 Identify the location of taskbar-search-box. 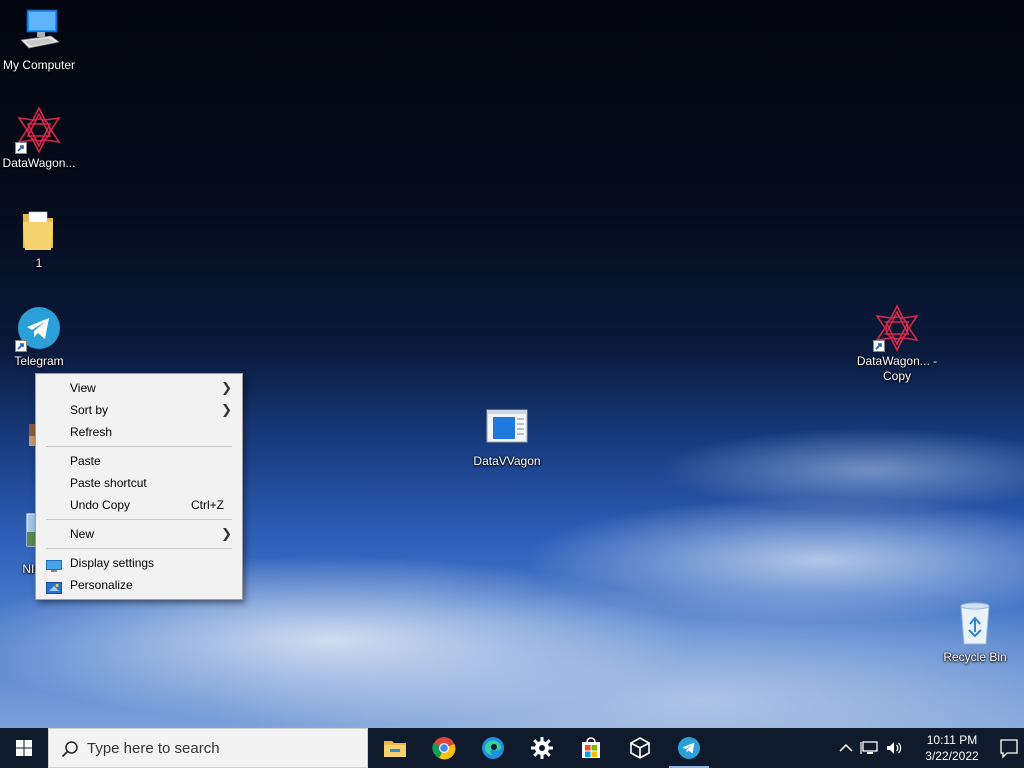
(208, 748).